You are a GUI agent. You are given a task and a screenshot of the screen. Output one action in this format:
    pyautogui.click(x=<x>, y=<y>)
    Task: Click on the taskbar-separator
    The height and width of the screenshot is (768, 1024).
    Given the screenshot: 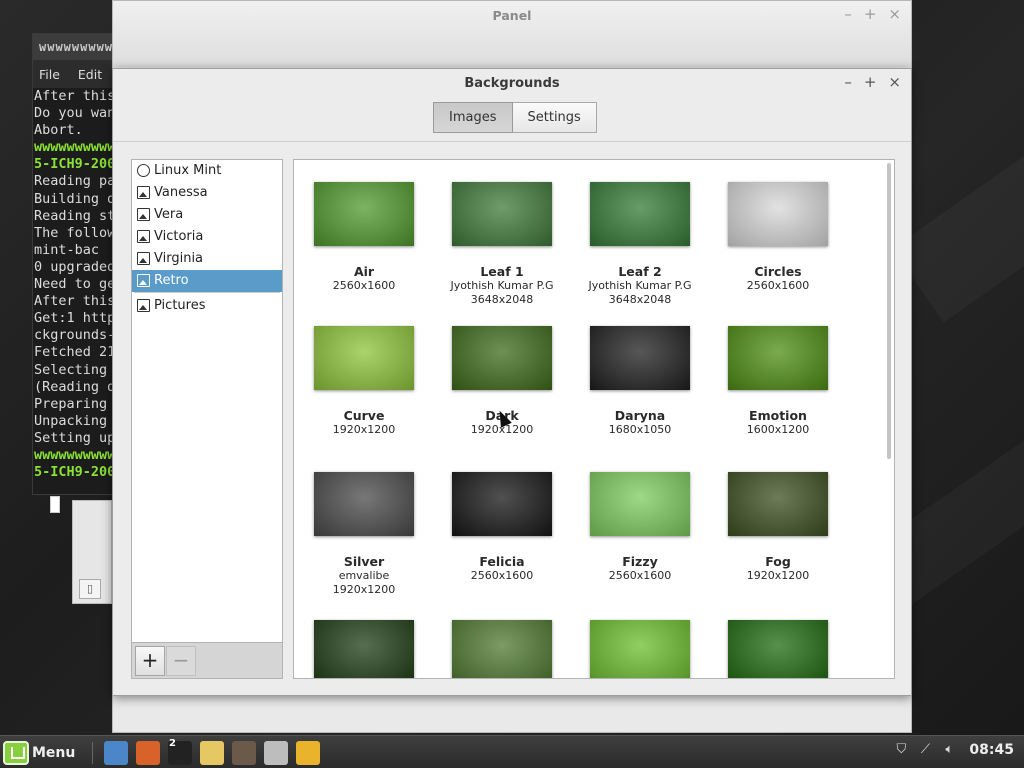 What is the action you would take?
    pyautogui.click(x=92, y=753)
    